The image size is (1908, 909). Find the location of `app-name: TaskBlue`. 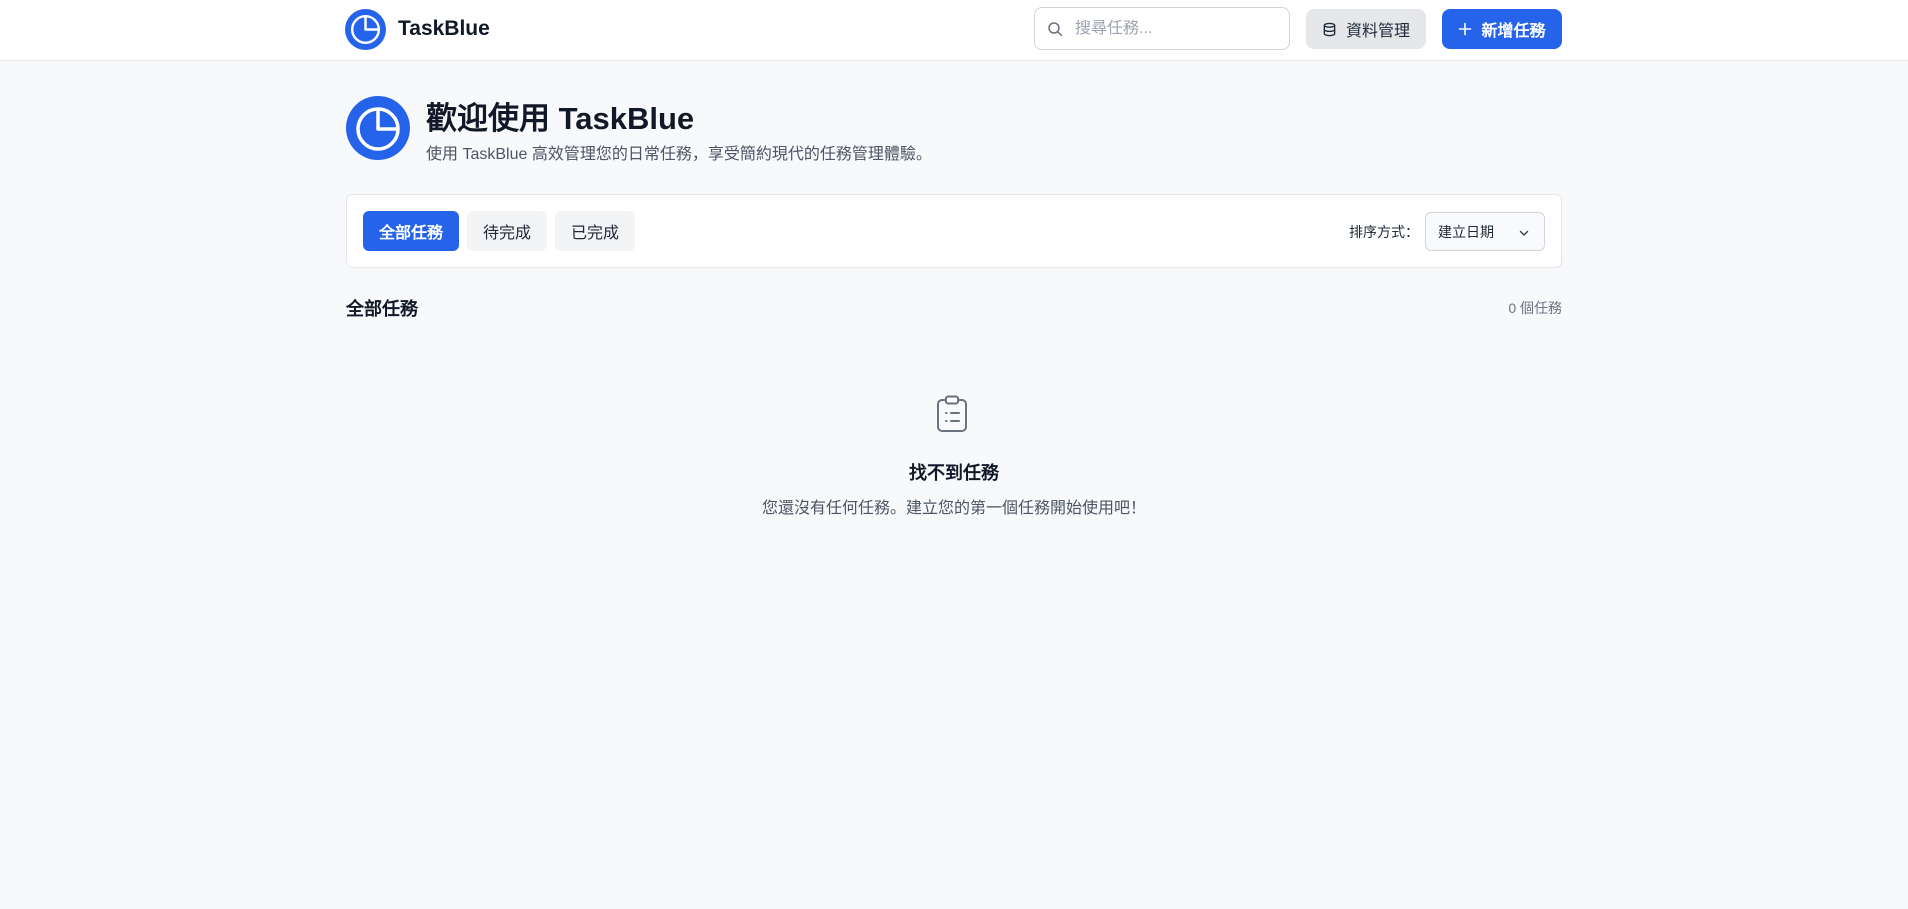

app-name: TaskBlue is located at coordinates (444, 28).